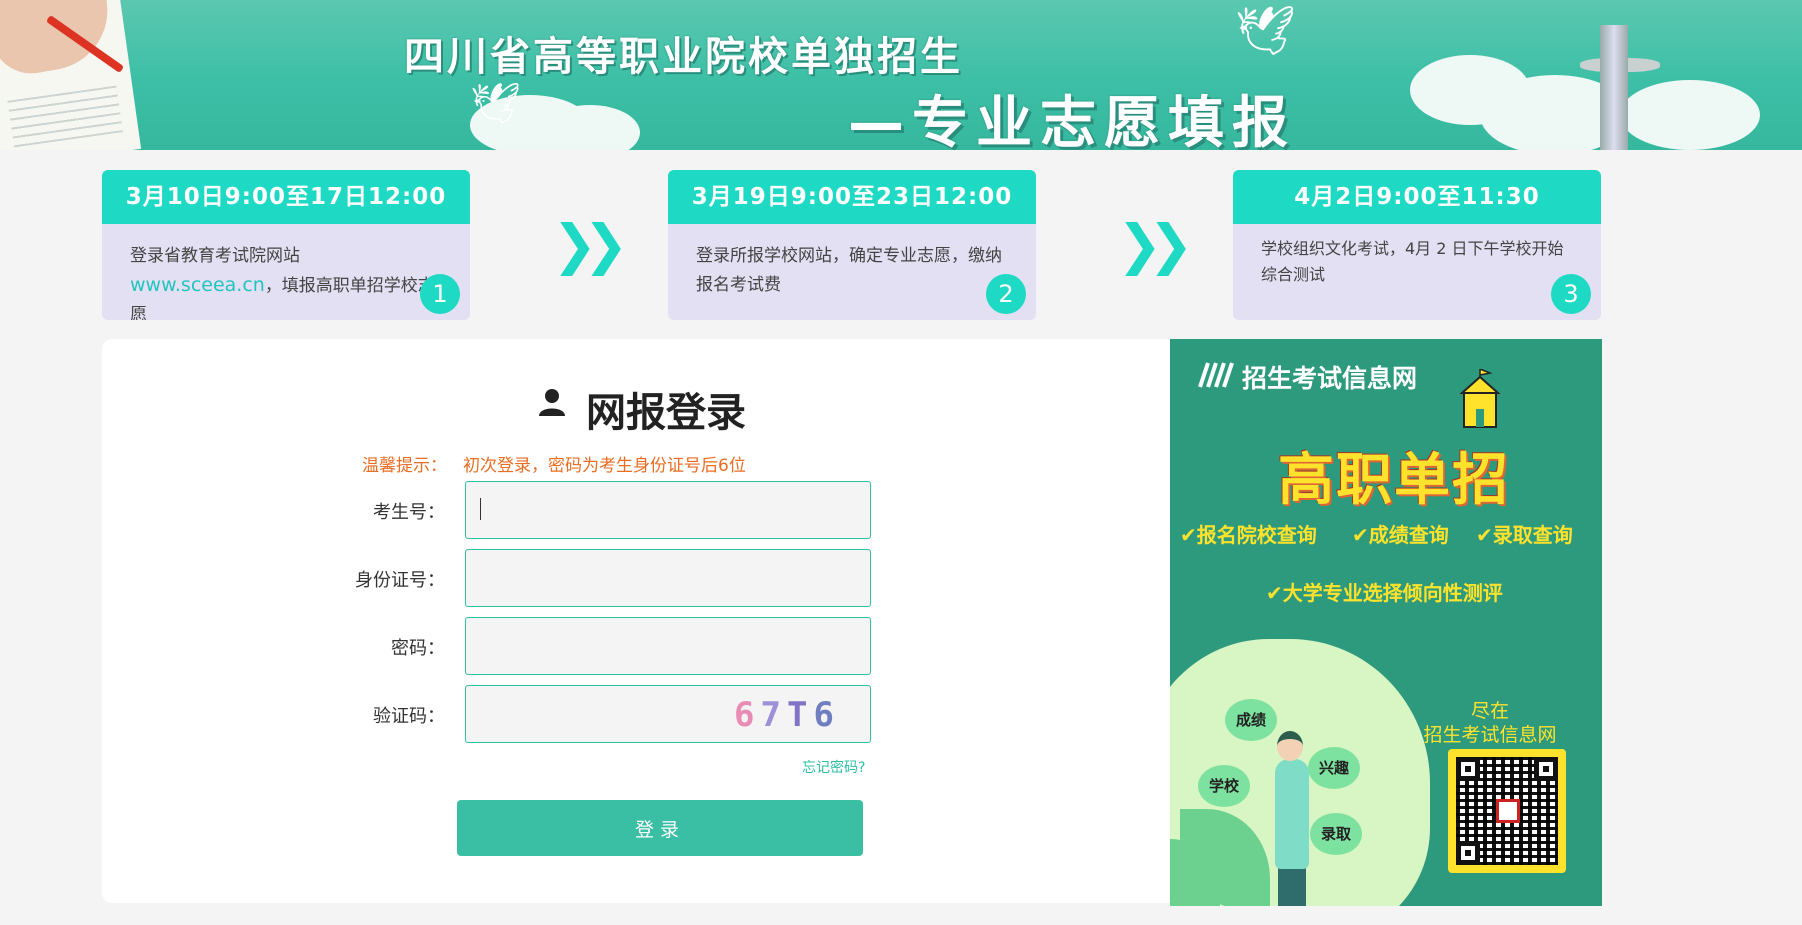 The width and height of the screenshot is (1802, 925). What do you see at coordinates (286, 272) in the screenshot?
I see `step-description: 登录省教育考试院网站www.sceea.cn，填报高职单招学校志愿` at bounding box center [286, 272].